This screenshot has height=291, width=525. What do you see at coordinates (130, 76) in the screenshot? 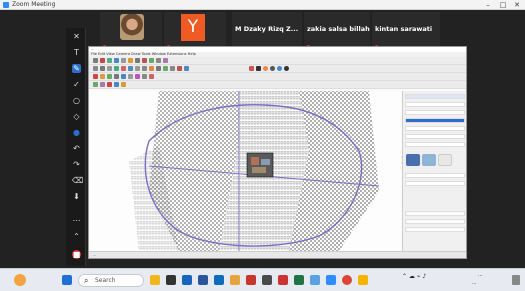
I see `extension-icon` at bounding box center [130, 76].